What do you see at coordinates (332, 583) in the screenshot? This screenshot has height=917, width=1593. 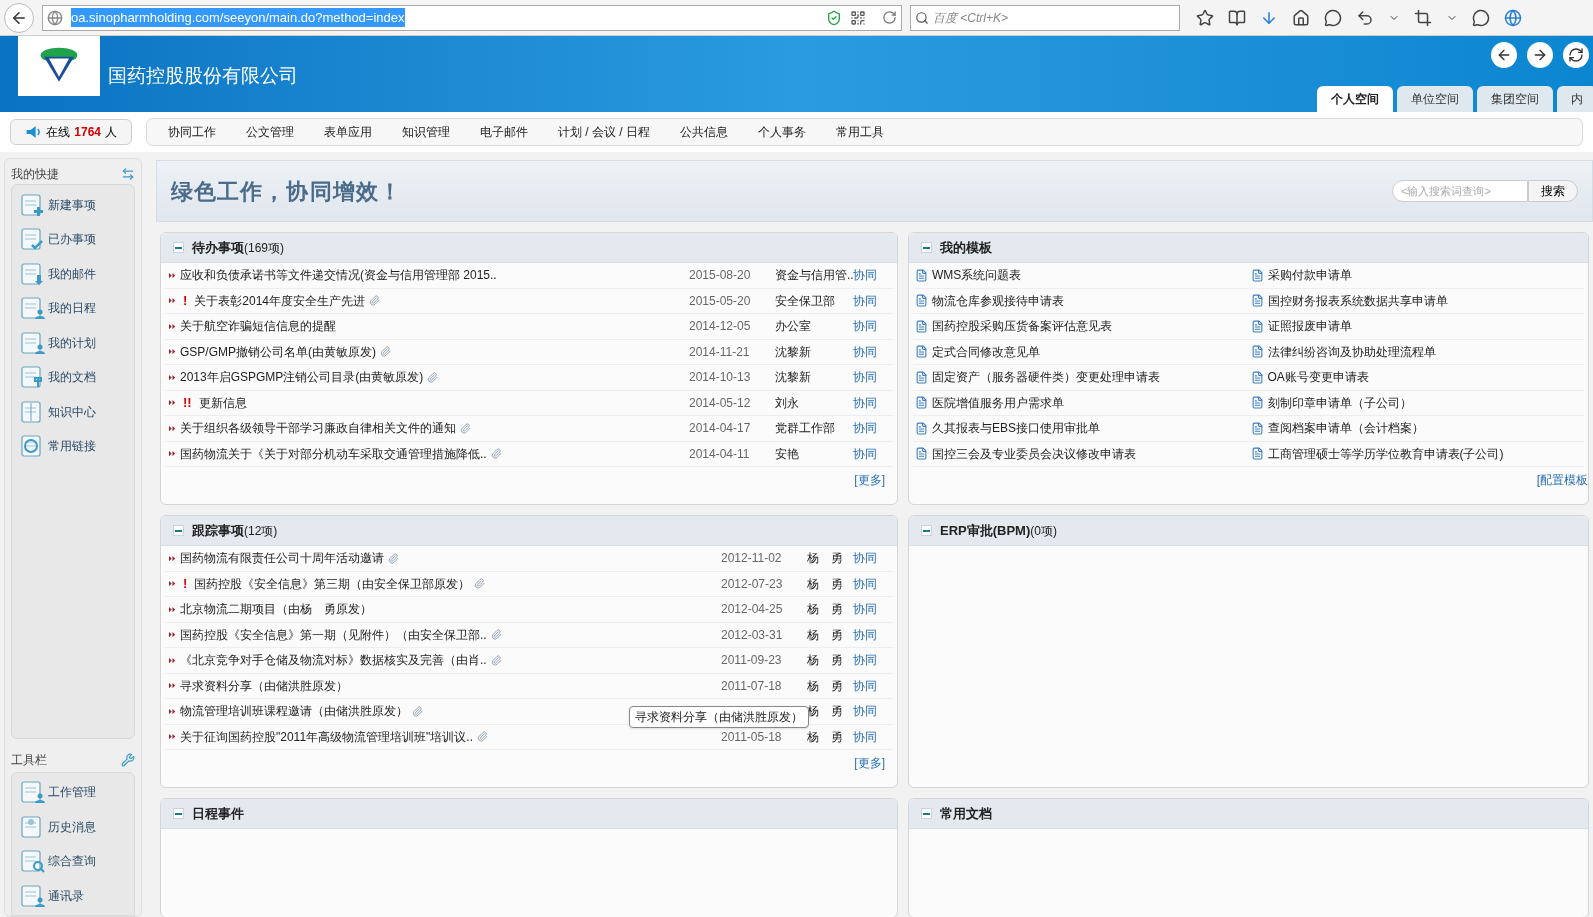 I see `task-link: 国药控股《安全信息》第三期（由安全保卫部原发）` at bounding box center [332, 583].